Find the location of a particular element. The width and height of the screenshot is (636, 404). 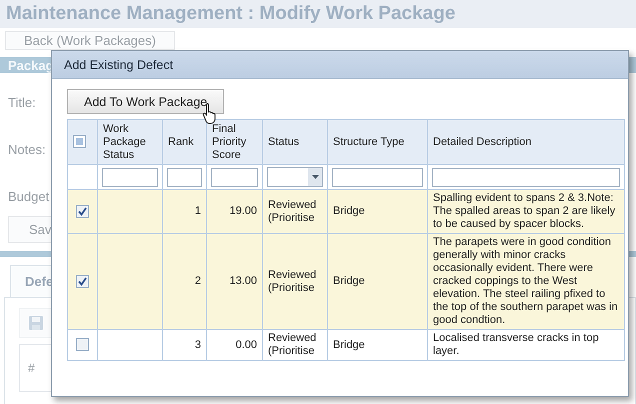

table-cell: The parapets were in good condition generally with minor cracks occasionally evident. There were cracked coppings to the West elevation. The steel railing pfixed to the top of the southern parapet was in good condtion. is located at coordinates (525, 281).